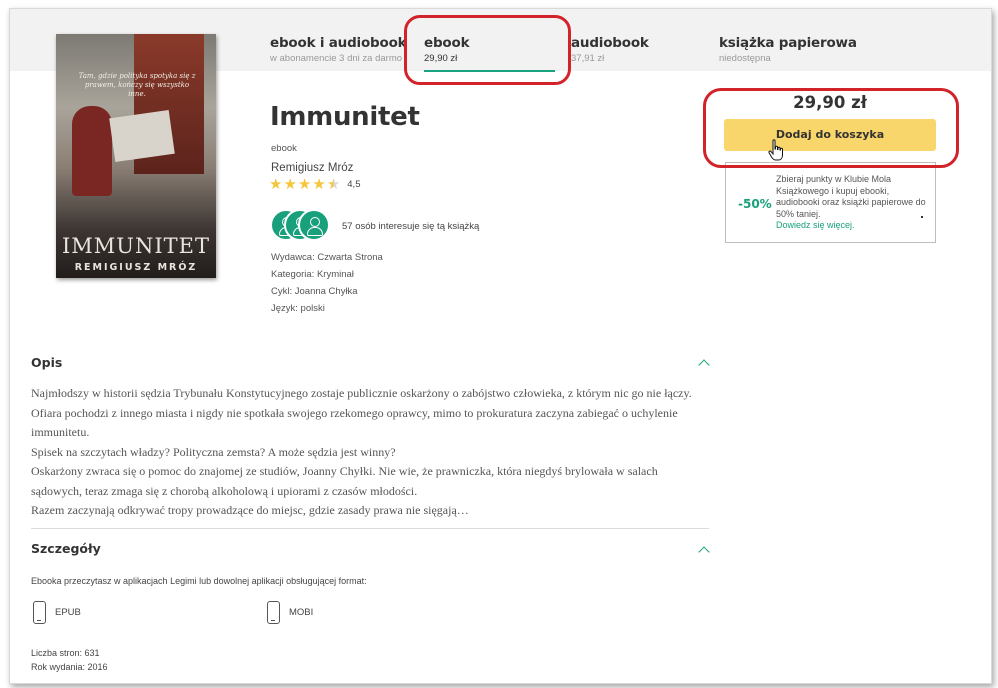  What do you see at coordinates (588, 58) in the screenshot?
I see `tab-subtitle: 37,91 zł` at bounding box center [588, 58].